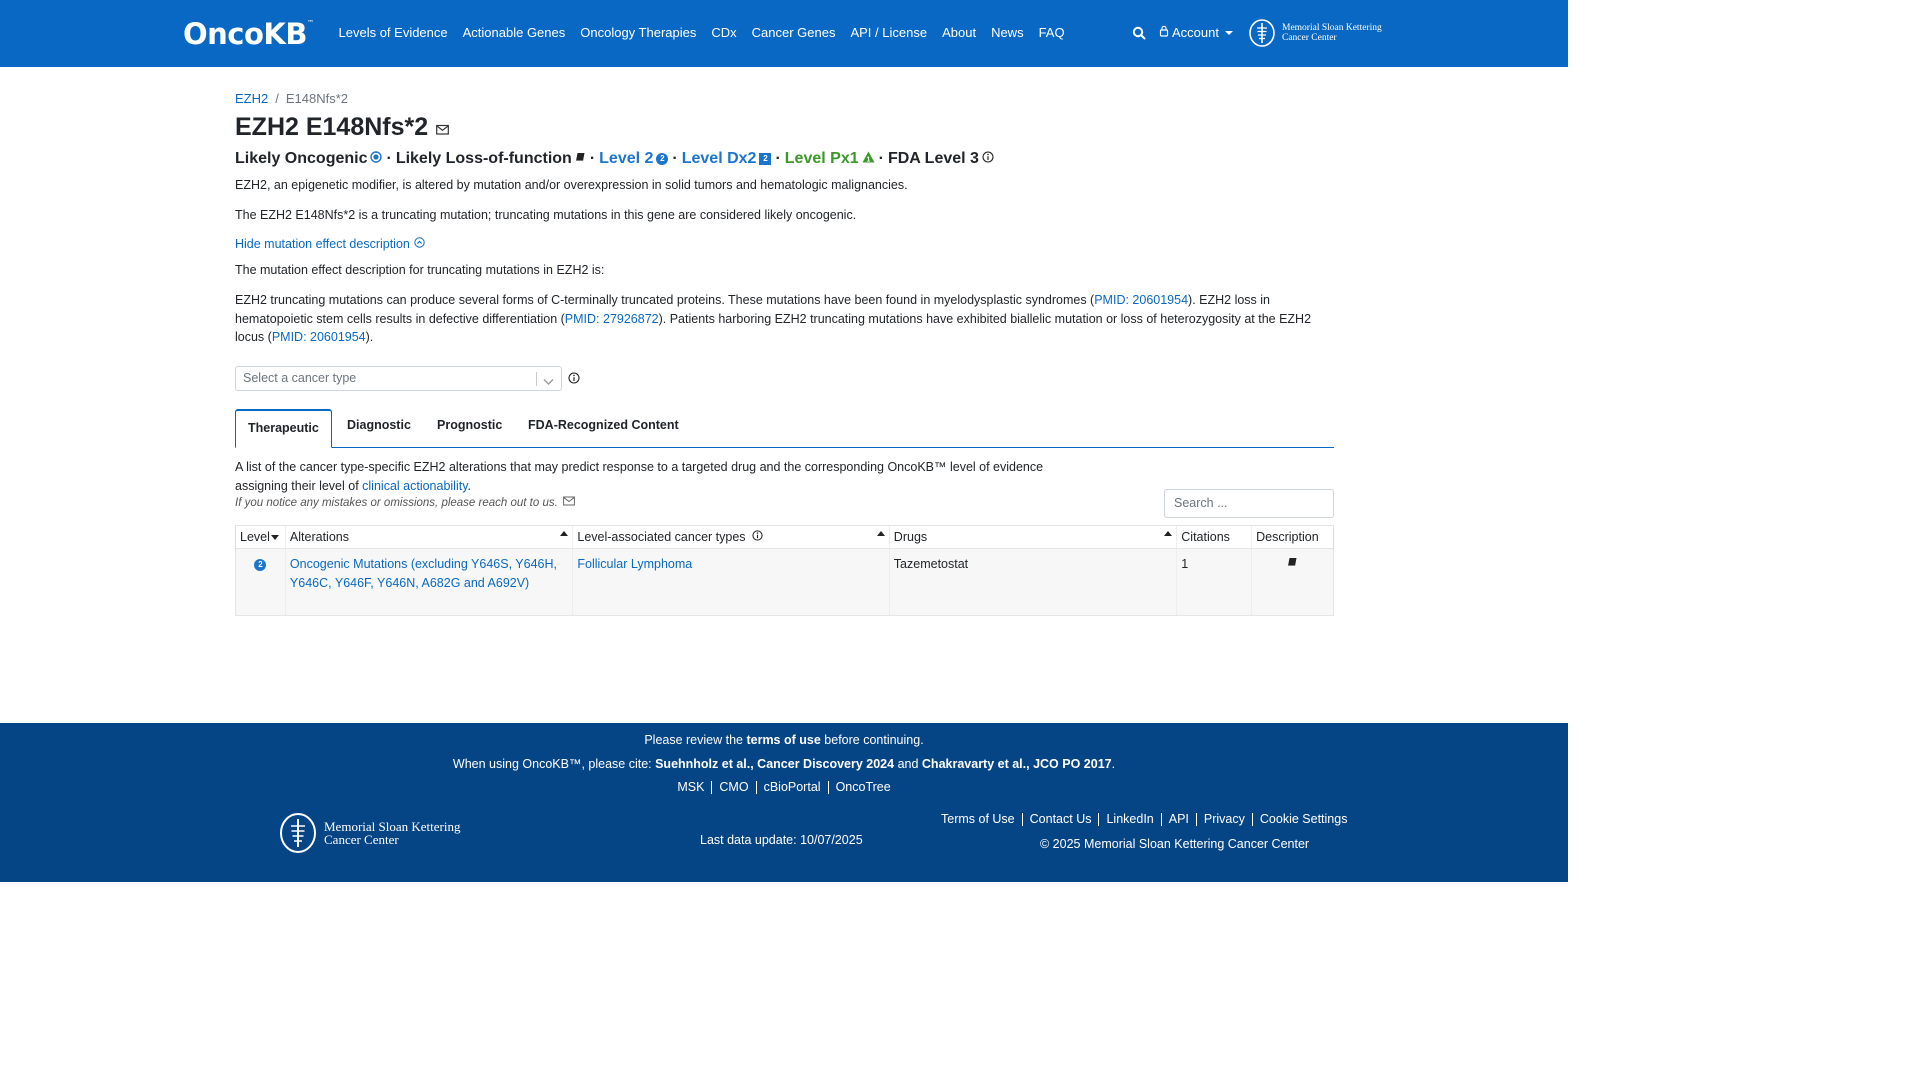 Image resolution: width=1920 pixels, height=1080 pixels. What do you see at coordinates (889, 33) in the screenshot?
I see `nav-api-license: API / License` at bounding box center [889, 33].